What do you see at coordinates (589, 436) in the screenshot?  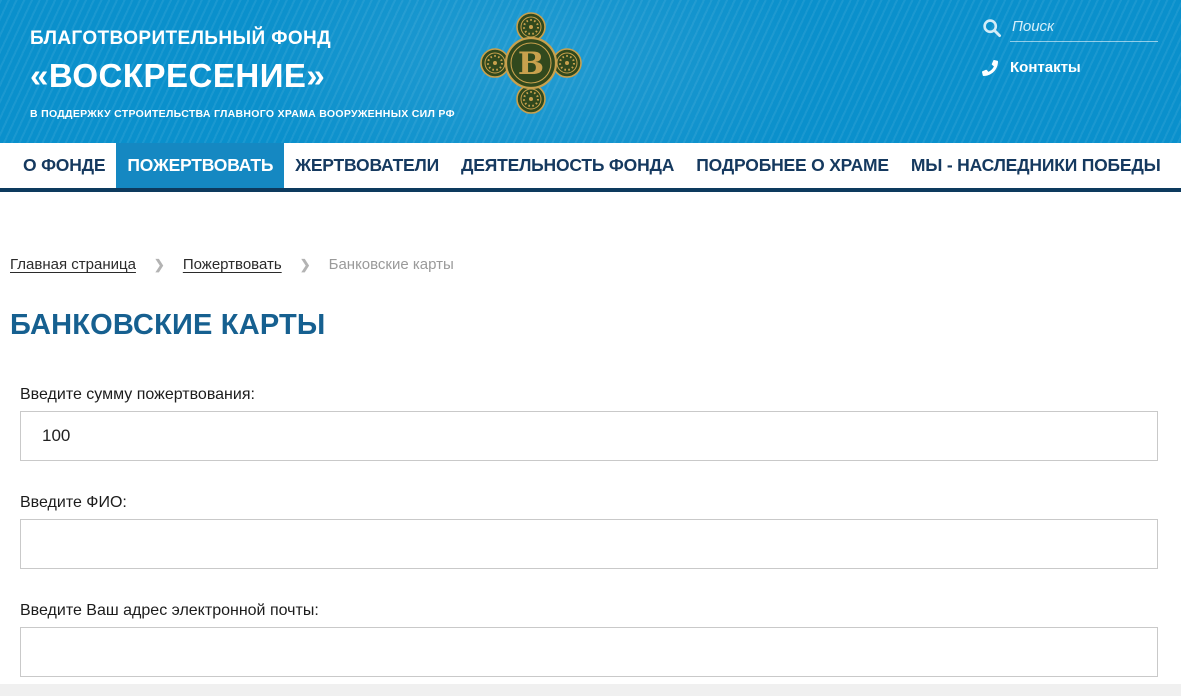 I see `amount-input` at bounding box center [589, 436].